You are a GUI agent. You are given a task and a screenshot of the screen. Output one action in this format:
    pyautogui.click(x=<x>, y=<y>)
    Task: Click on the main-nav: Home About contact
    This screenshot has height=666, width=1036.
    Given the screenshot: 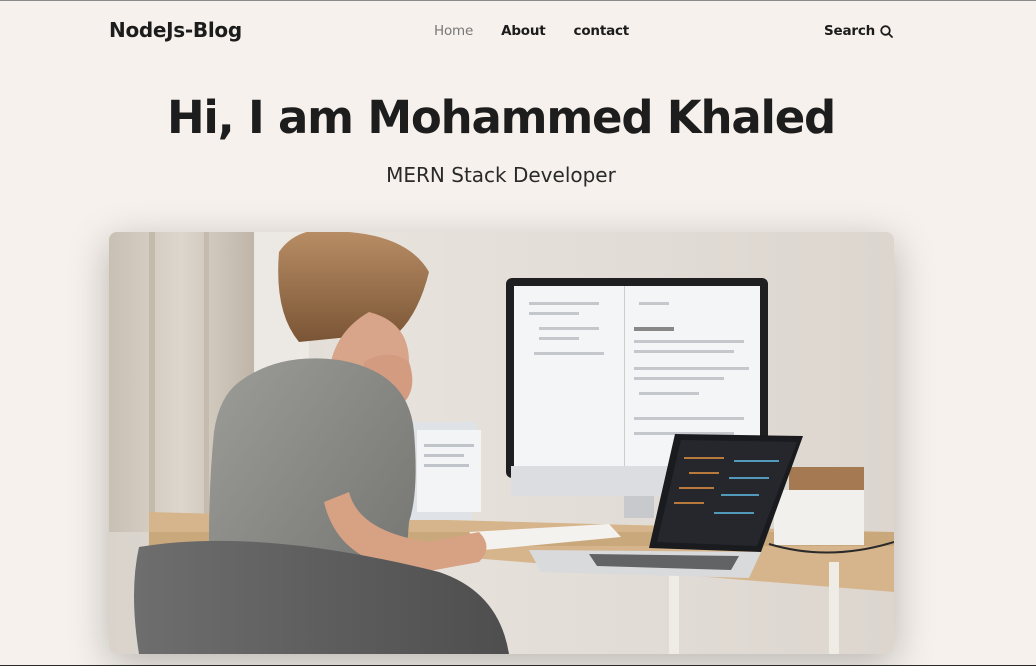 What is the action you would take?
    pyautogui.click(x=545, y=31)
    